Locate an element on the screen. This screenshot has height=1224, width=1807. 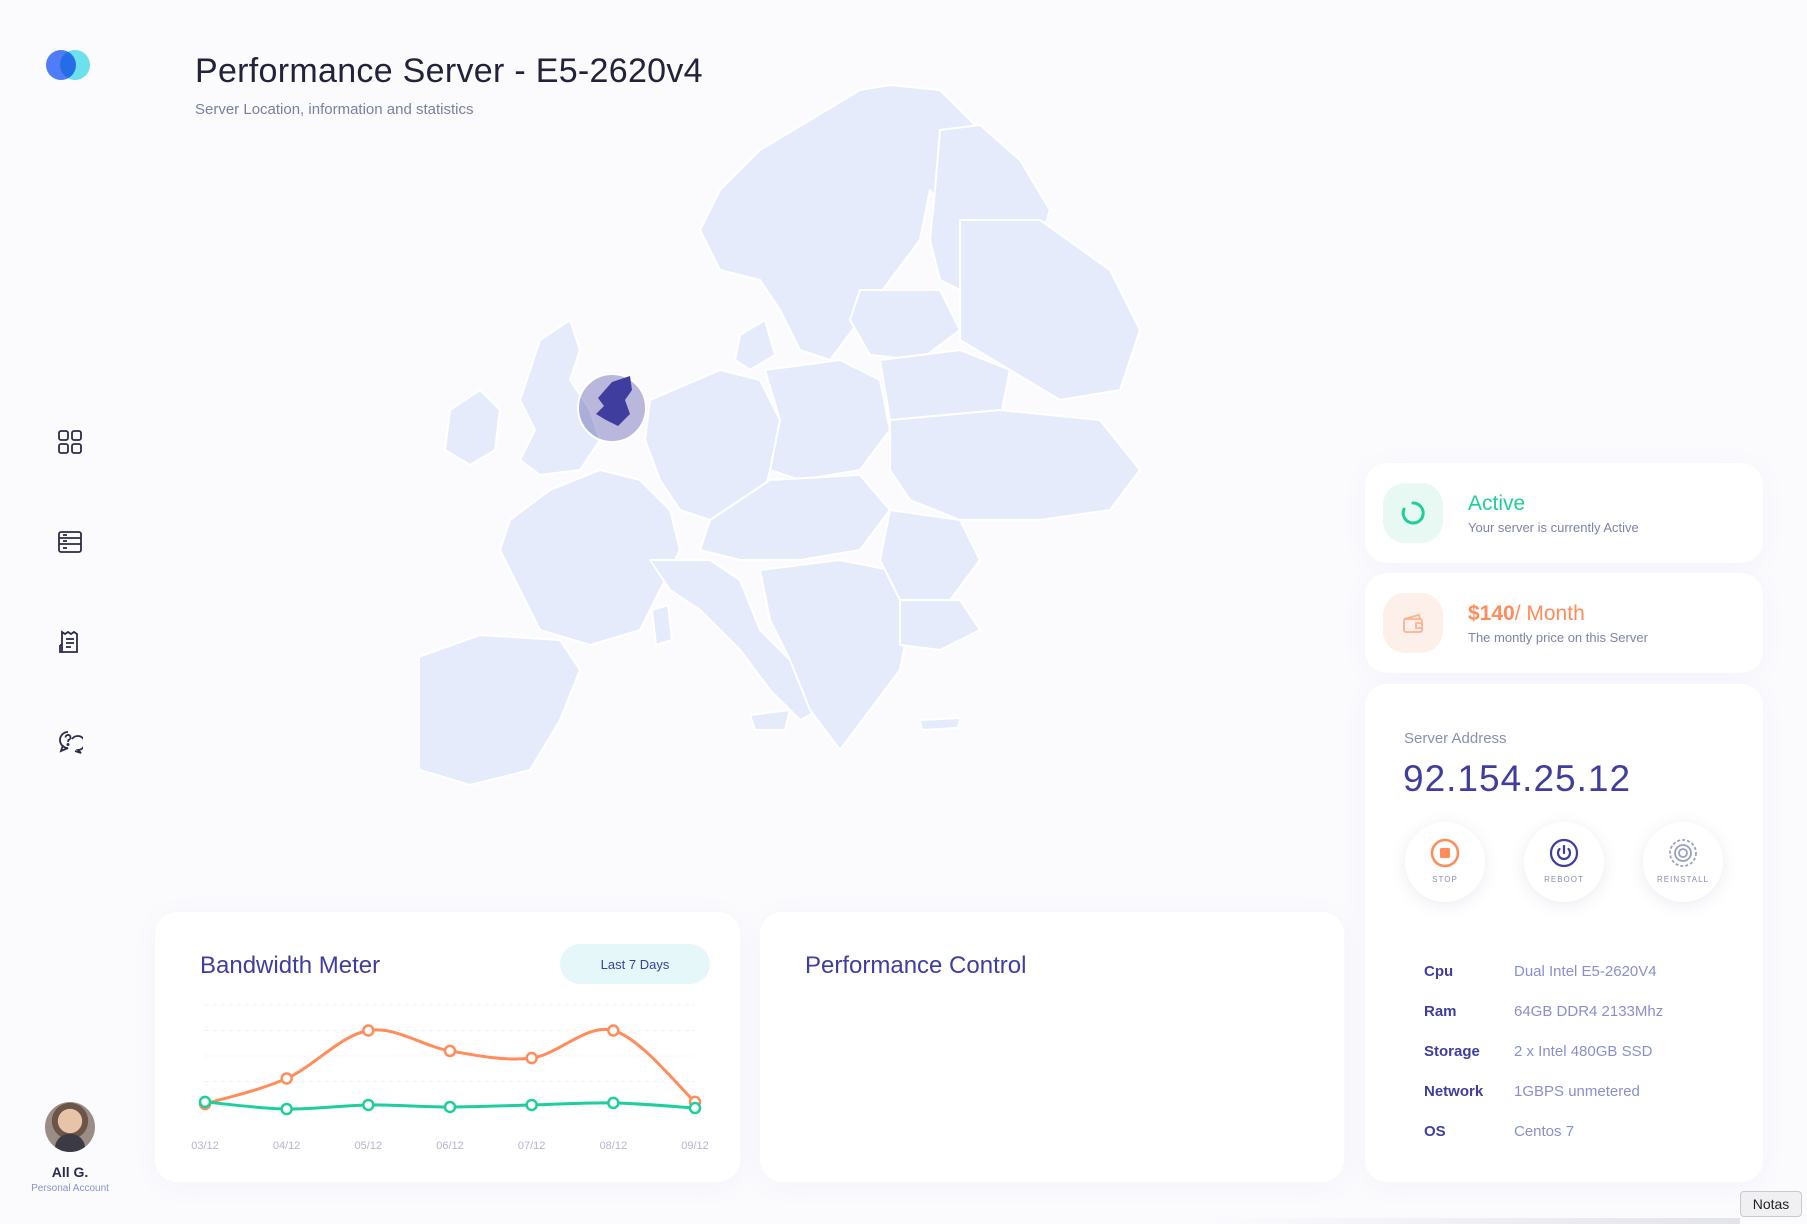
price-description: The montly price on this Server is located at coordinates (1558, 637).